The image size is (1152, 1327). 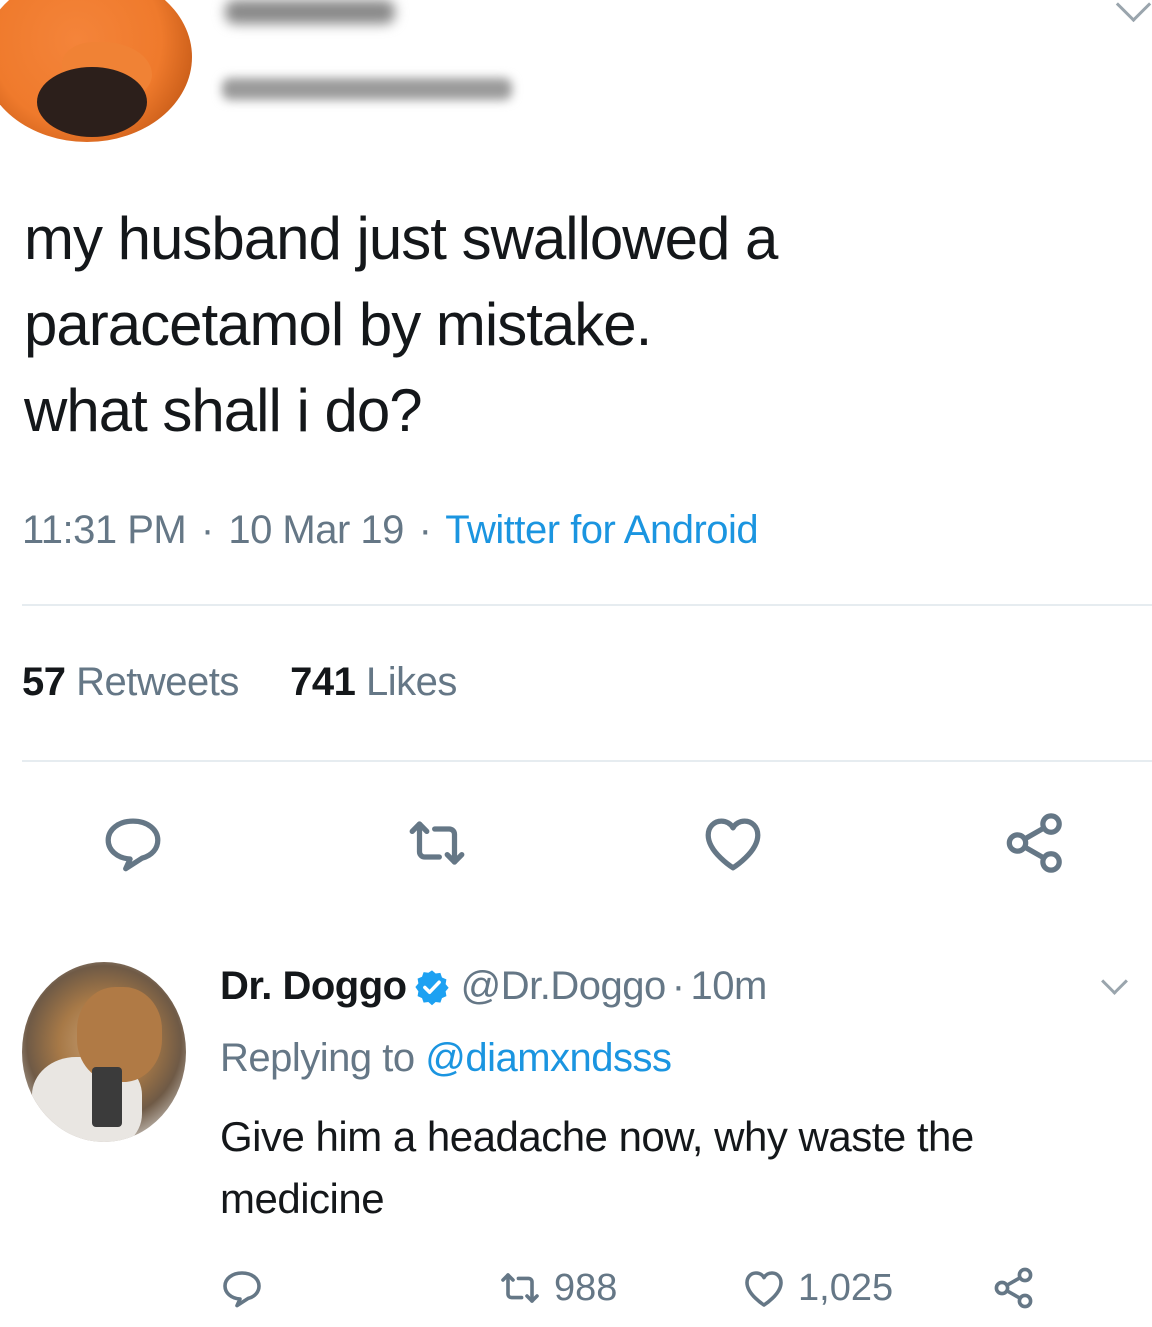 I want to click on avatar-shape, so click(x=107, y=1097).